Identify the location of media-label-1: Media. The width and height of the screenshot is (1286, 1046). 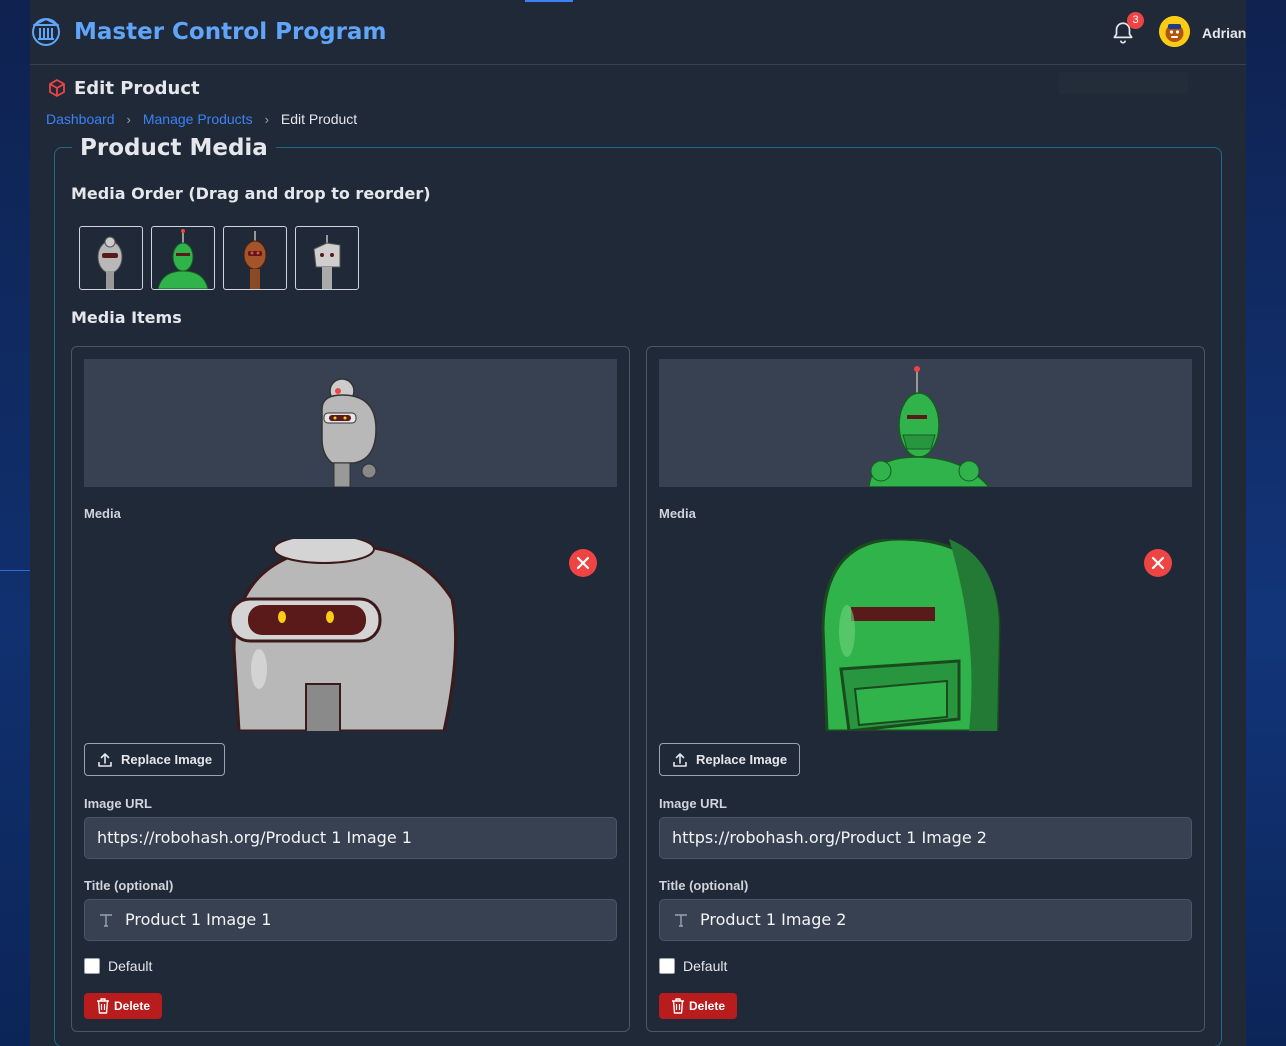
(102, 513).